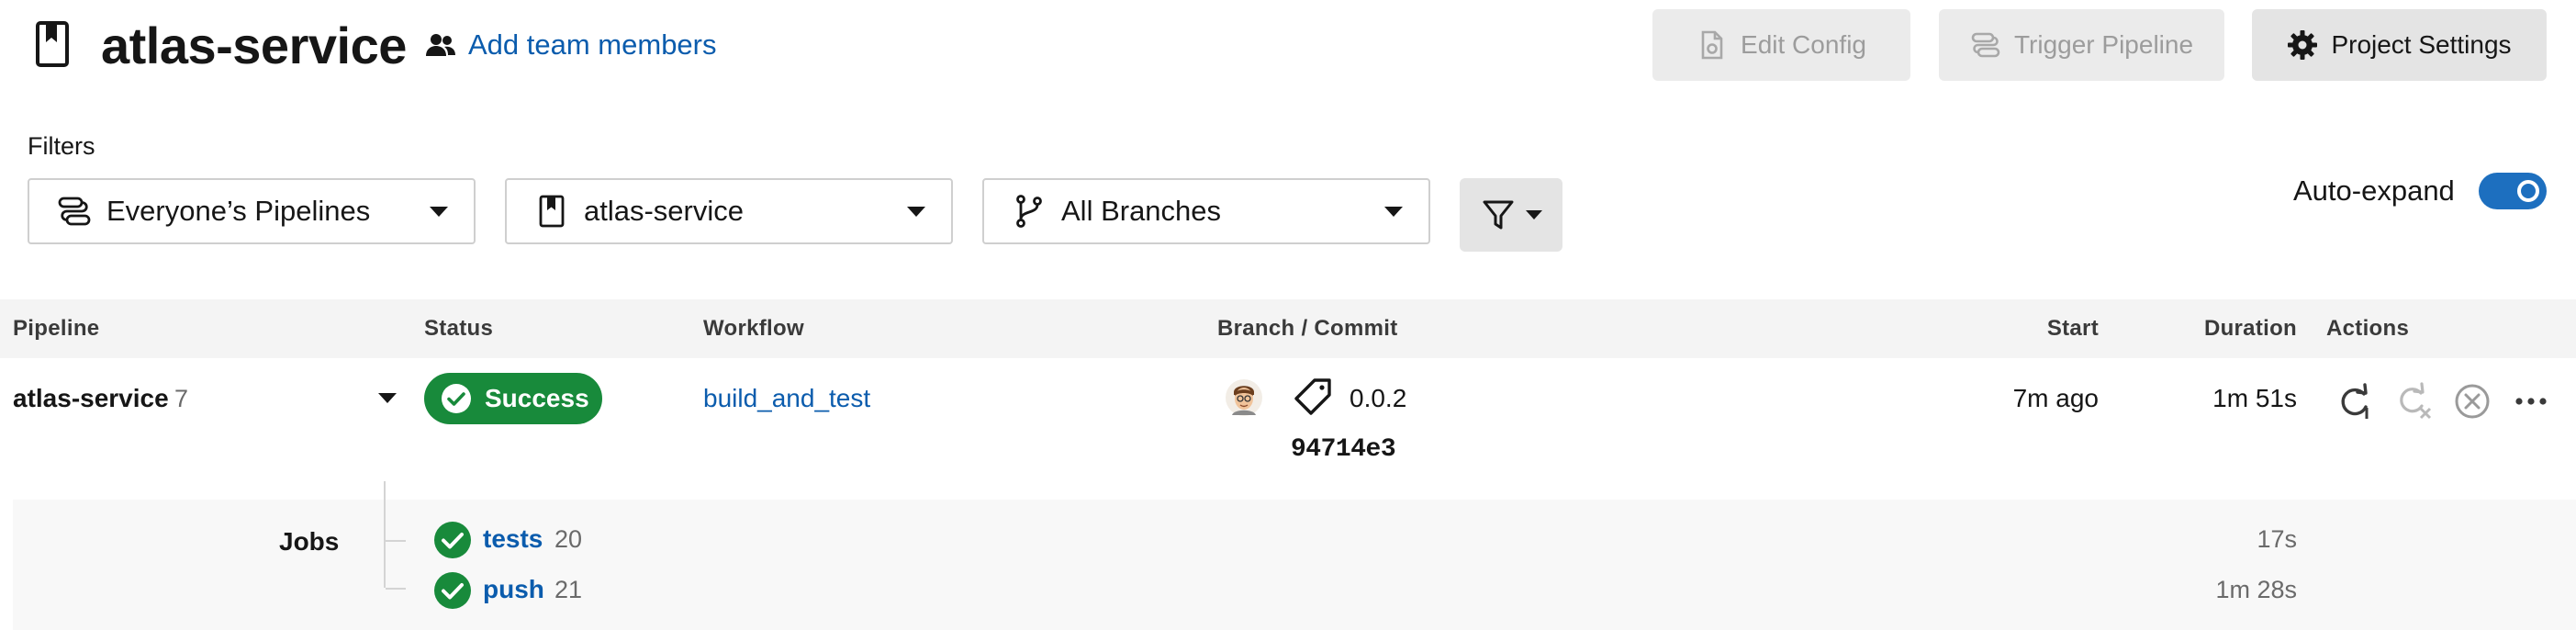 This screenshot has width=2576, height=630. What do you see at coordinates (664, 211) in the screenshot?
I see `project-filter-value: atlas-service` at bounding box center [664, 211].